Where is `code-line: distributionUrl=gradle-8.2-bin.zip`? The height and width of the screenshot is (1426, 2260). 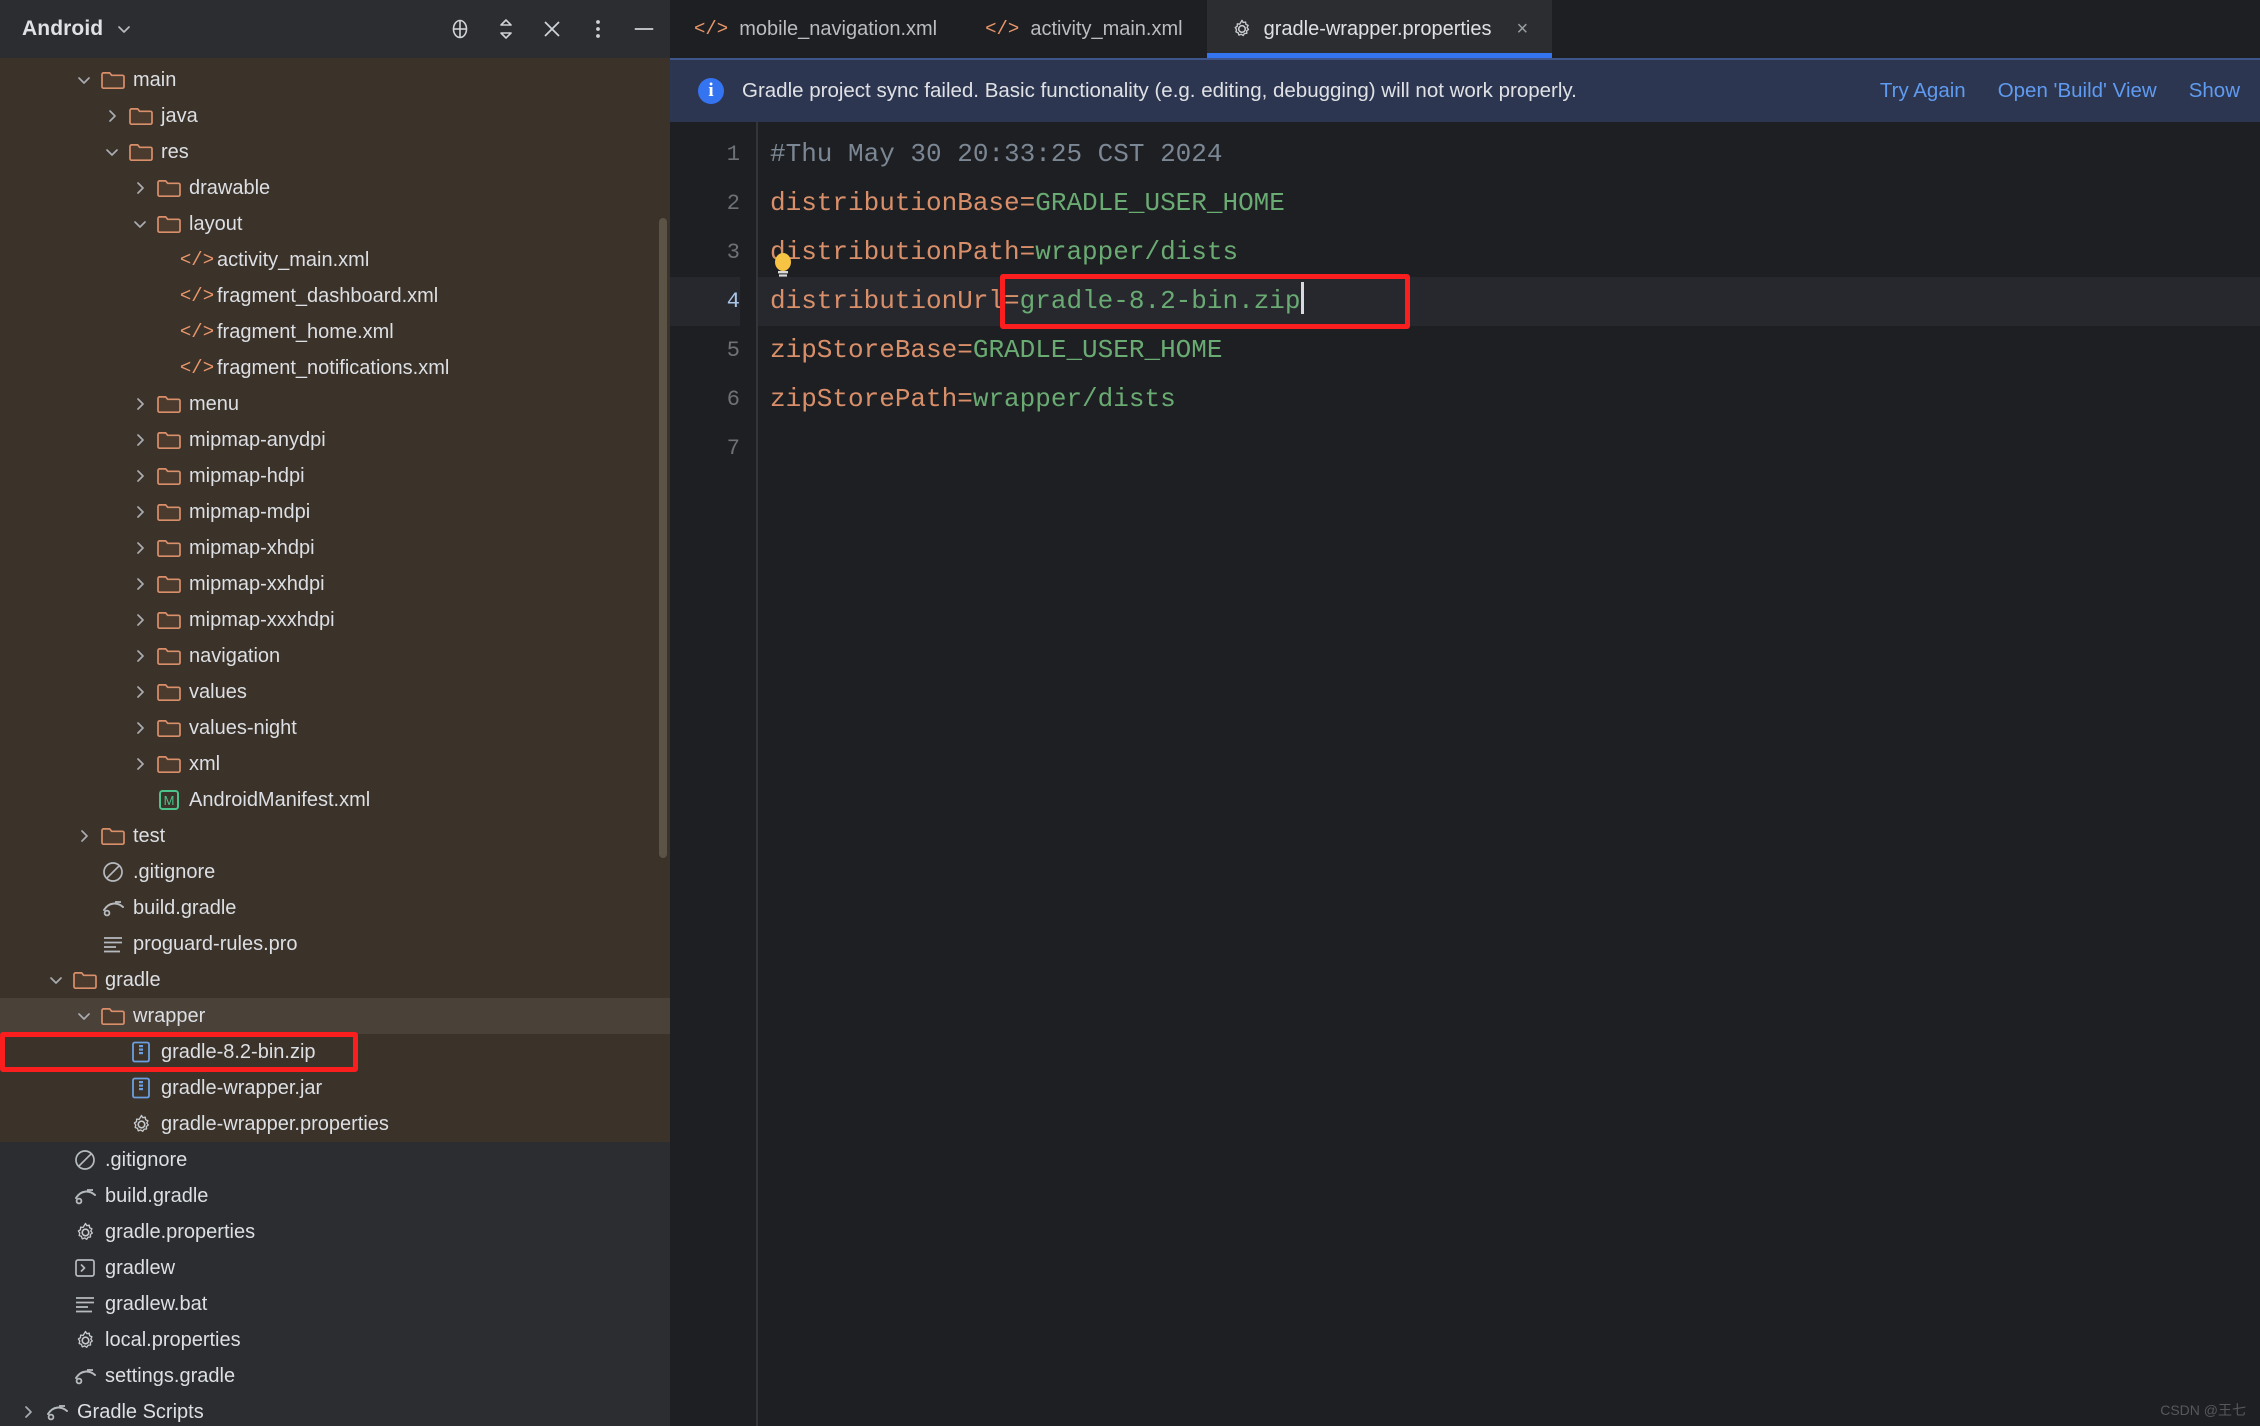
code-line: distributionUrl=gradle-8.2-bin.zip is located at coordinates (1509, 301).